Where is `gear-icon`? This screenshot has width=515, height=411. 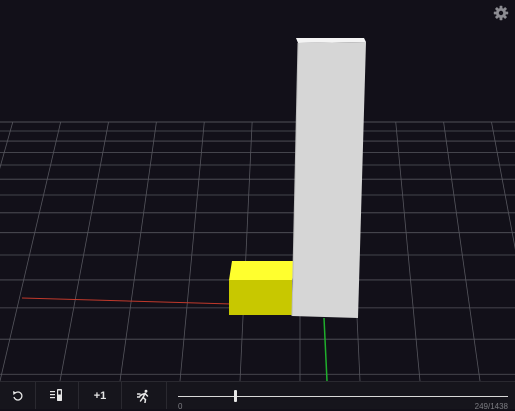 gear-icon is located at coordinates (501, 13).